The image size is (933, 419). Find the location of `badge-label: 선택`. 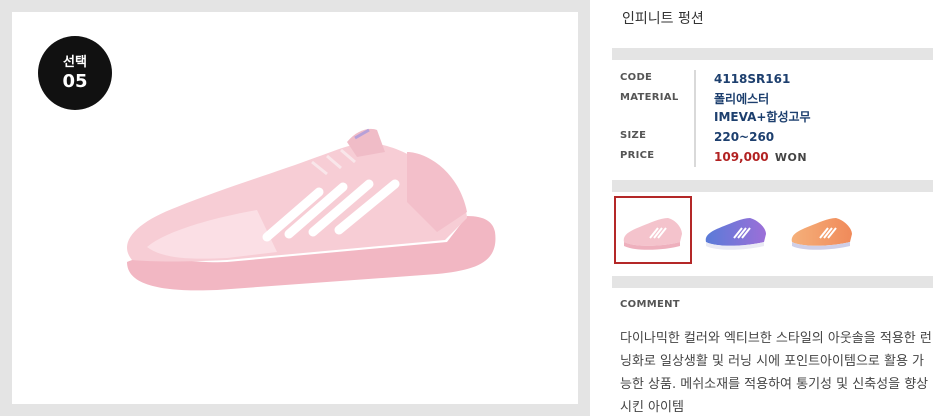

badge-label: 선택 is located at coordinates (75, 62).